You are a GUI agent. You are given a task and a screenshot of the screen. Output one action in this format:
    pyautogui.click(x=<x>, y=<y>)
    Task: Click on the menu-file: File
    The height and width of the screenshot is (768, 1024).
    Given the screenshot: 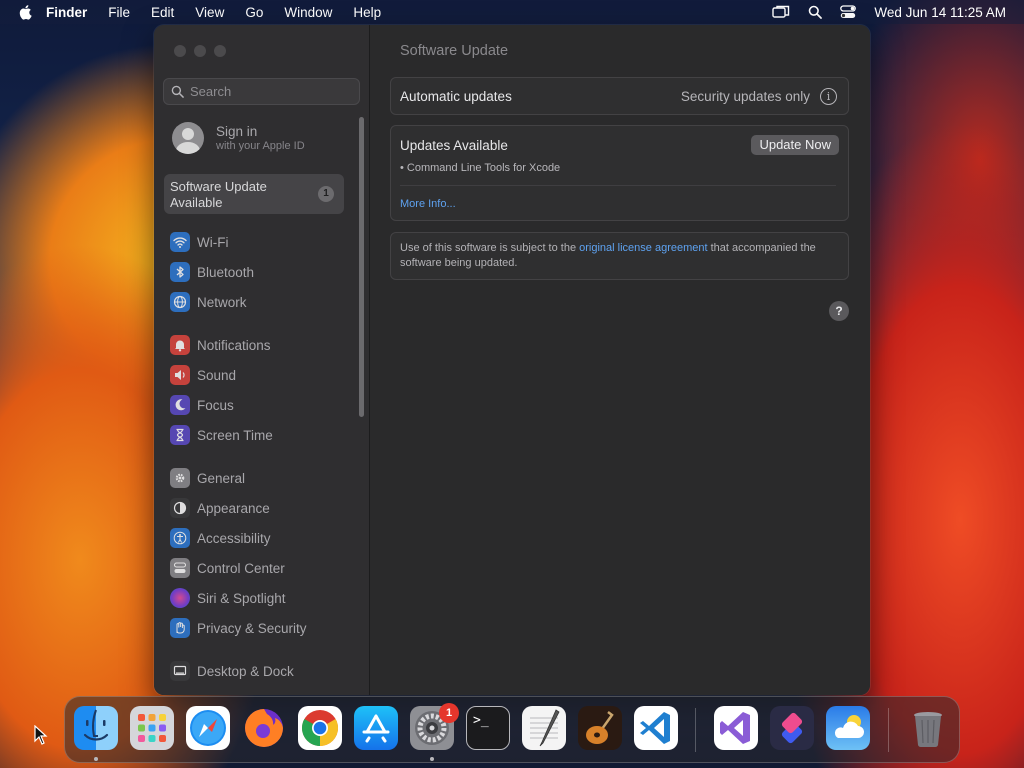 What is the action you would take?
    pyautogui.click(x=119, y=12)
    